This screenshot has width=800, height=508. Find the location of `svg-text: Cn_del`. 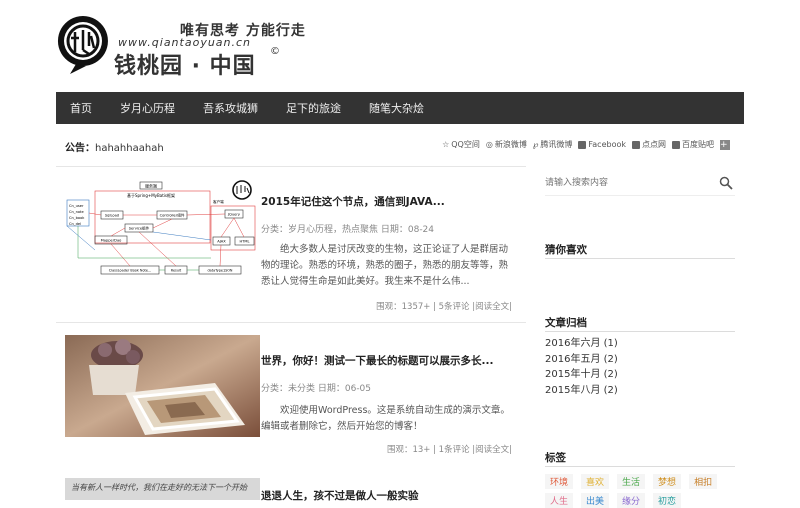

svg-text: Cn_del is located at coordinates (75, 224).